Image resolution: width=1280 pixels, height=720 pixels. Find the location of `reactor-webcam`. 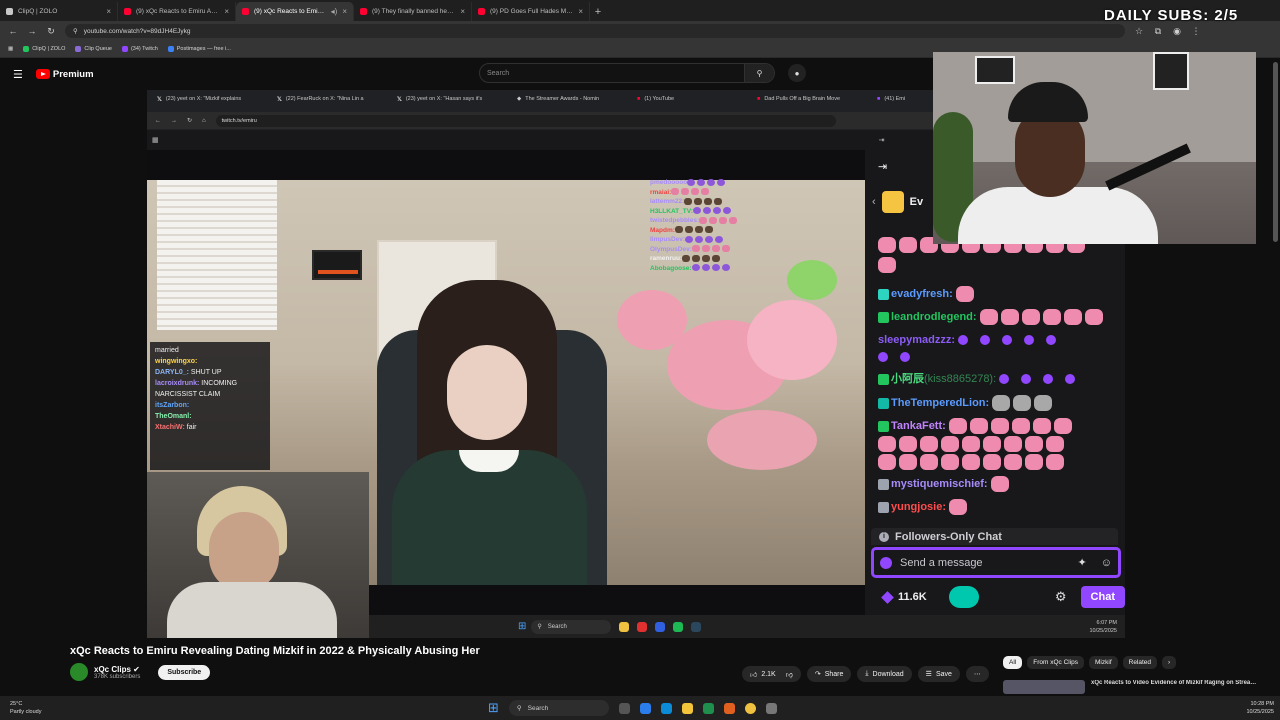

reactor-webcam is located at coordinates (258, 555).